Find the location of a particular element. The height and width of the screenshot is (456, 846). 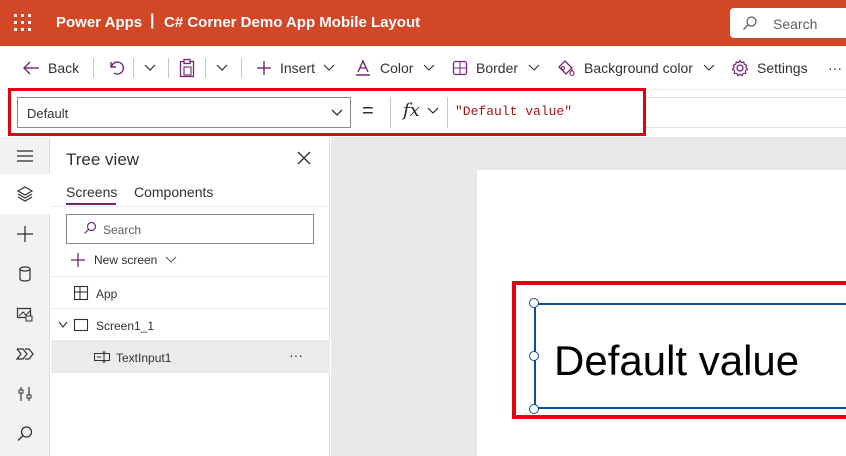

paint-bucket-icon is located at coordinates (566, 68).